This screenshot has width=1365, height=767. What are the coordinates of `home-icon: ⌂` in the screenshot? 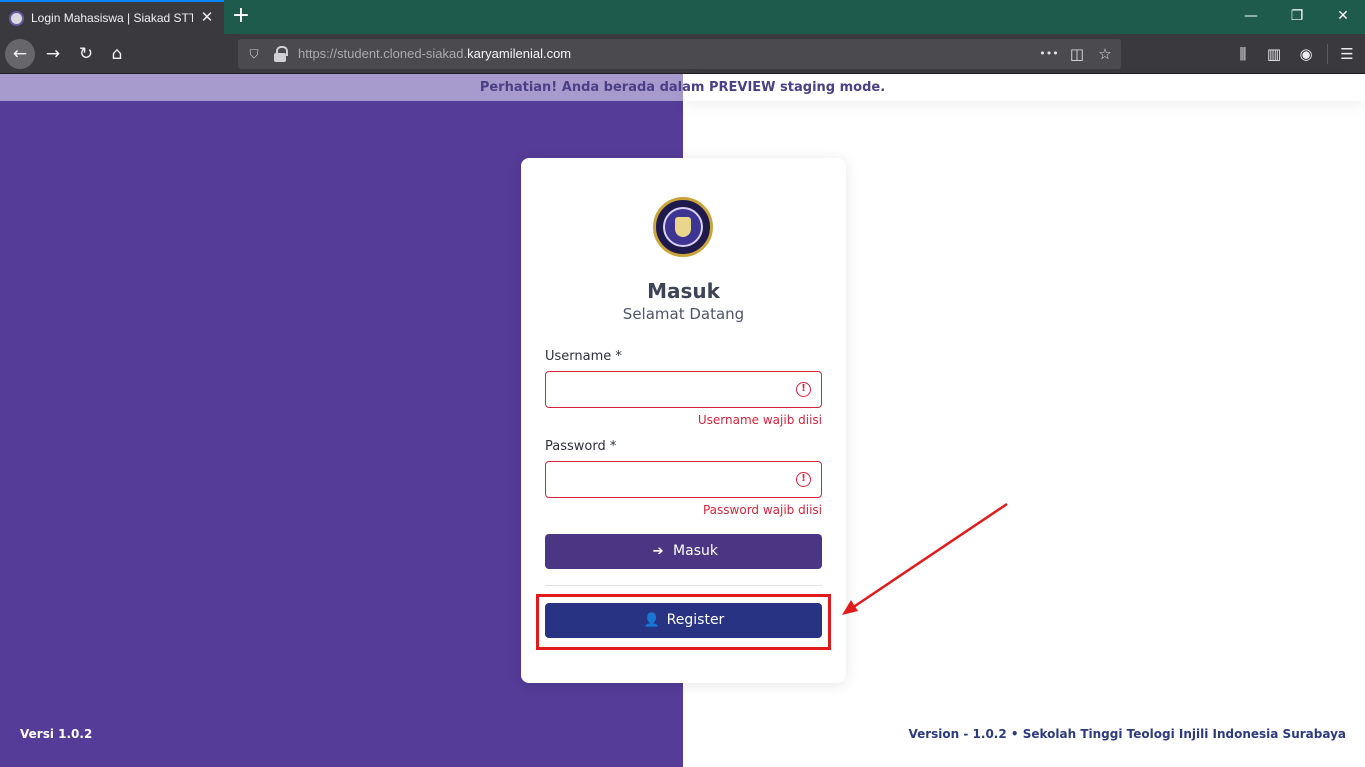 It's located at (117, 54).